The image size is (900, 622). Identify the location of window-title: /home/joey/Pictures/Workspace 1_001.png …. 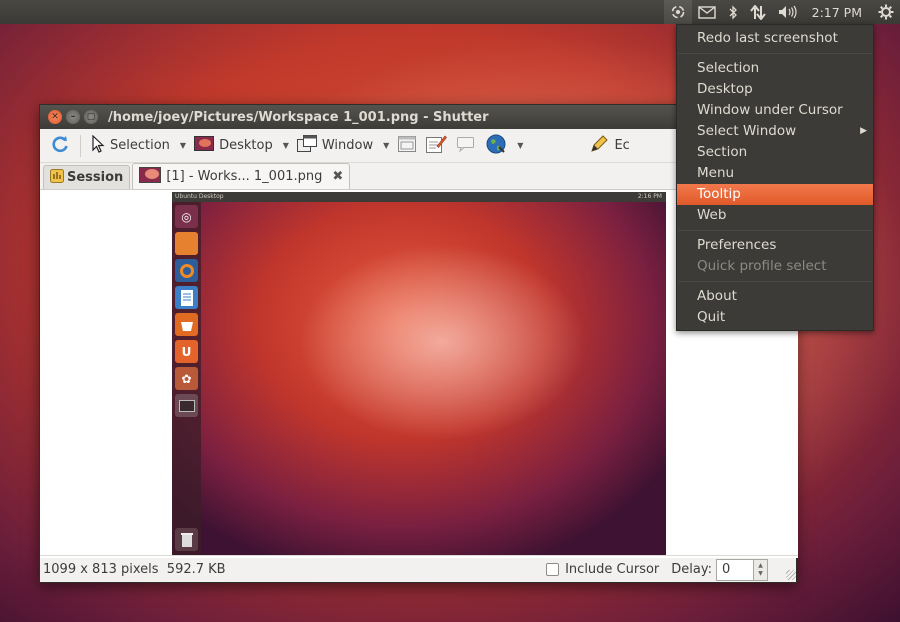
(298, 117).